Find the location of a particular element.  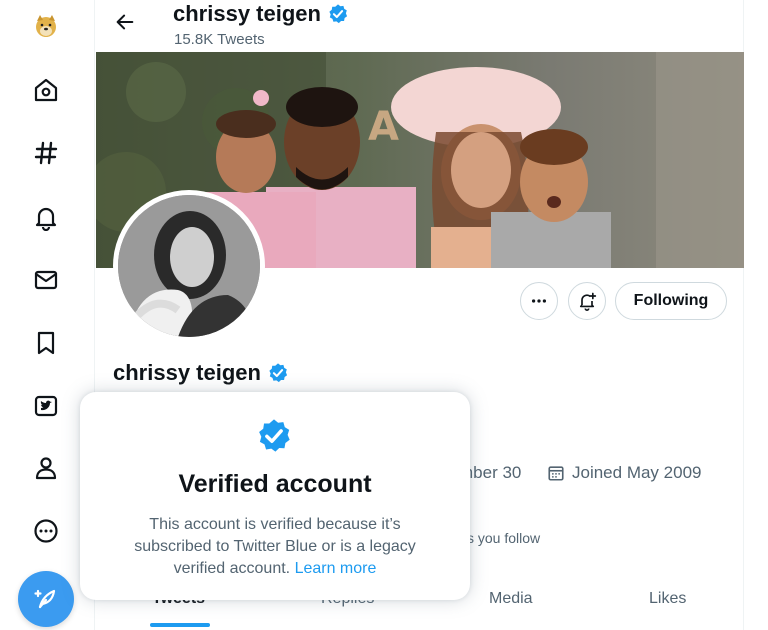

more-dots-icon is located at coordinates (539, 301).